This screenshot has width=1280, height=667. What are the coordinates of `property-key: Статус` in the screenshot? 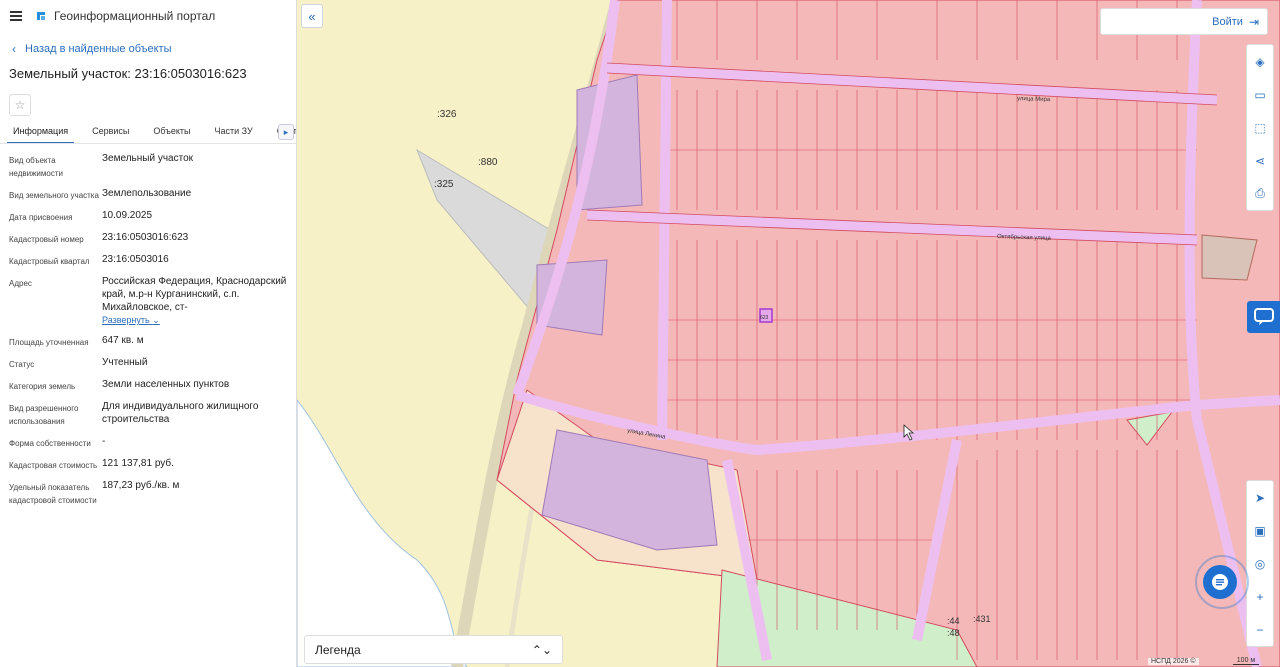 It's located at (22, 364).